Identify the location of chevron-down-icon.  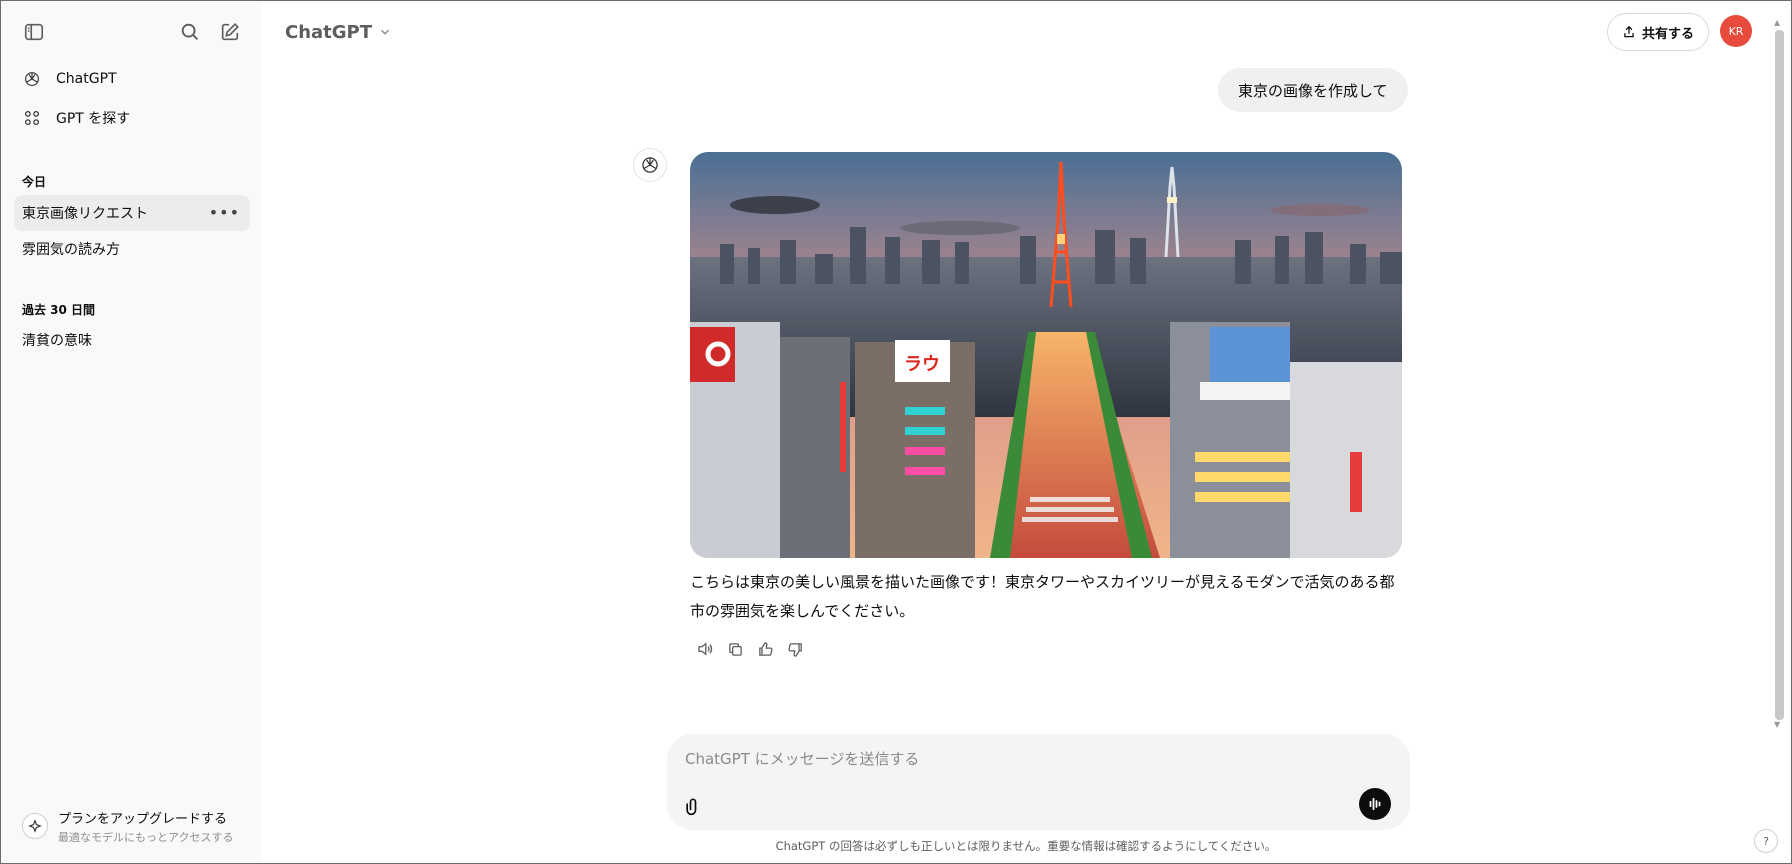
(385, 32).